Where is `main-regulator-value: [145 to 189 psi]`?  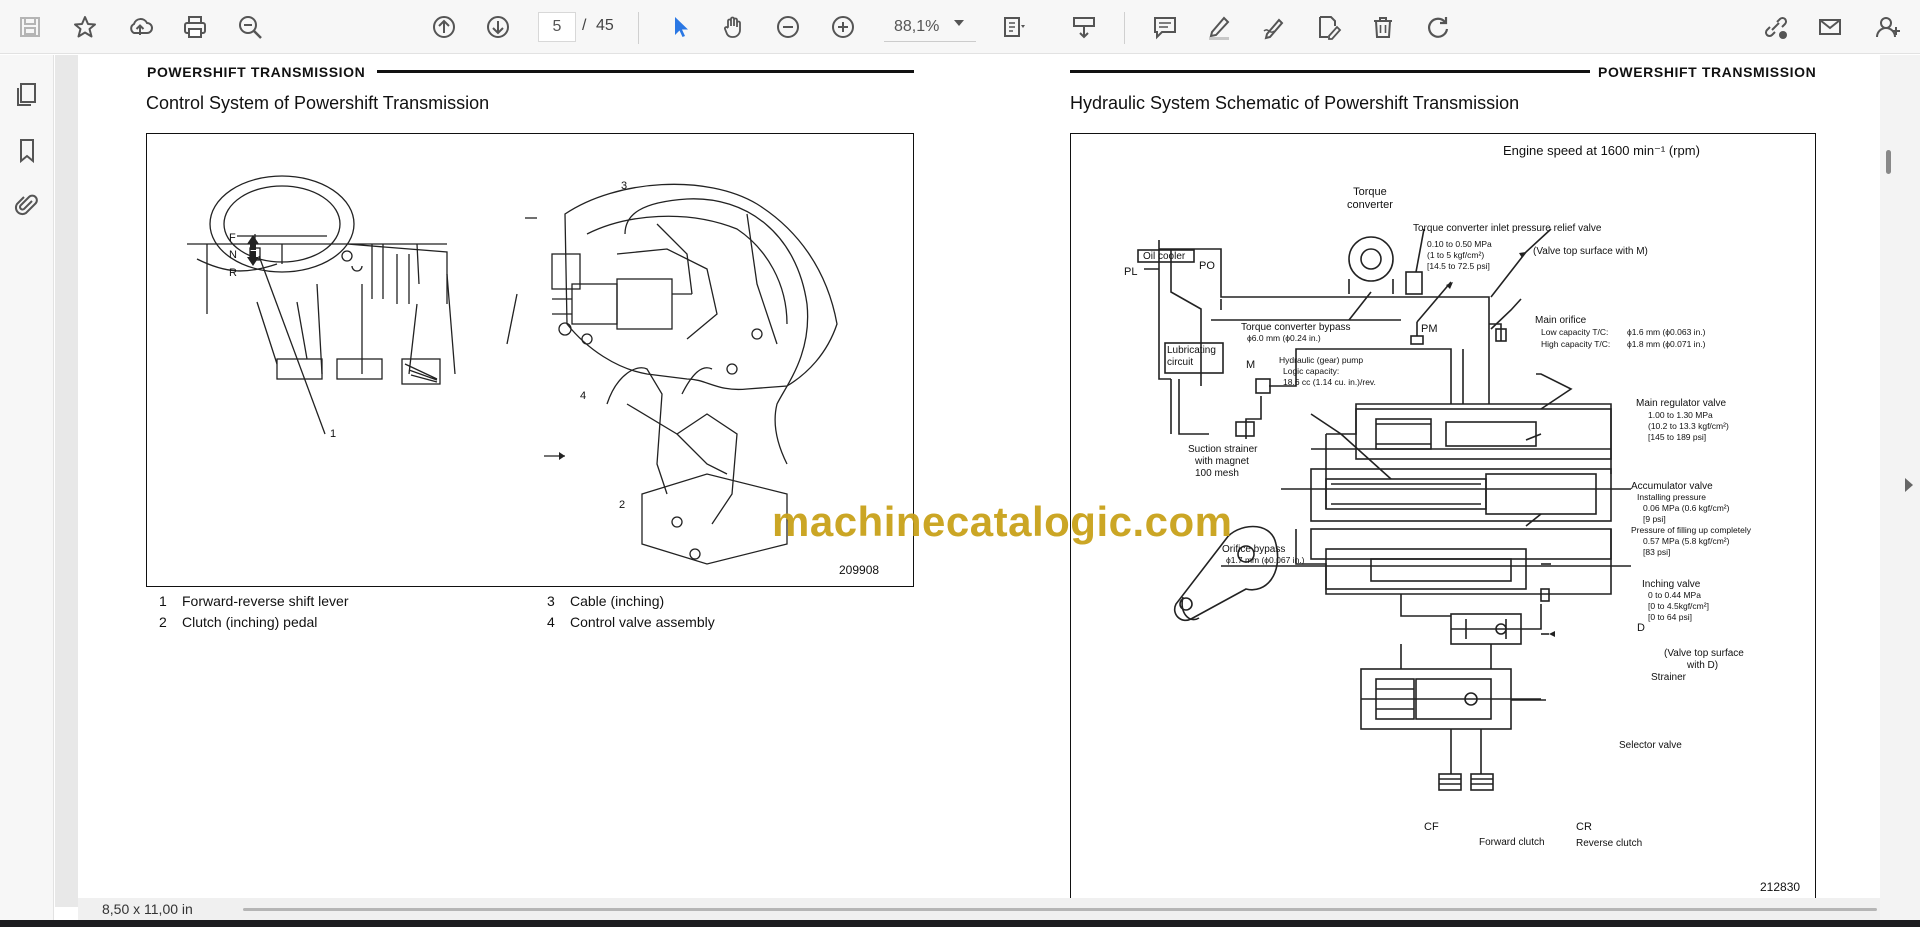
main-regulator-value: [145 to 189 psi] is located at coordinates (1677, 437).